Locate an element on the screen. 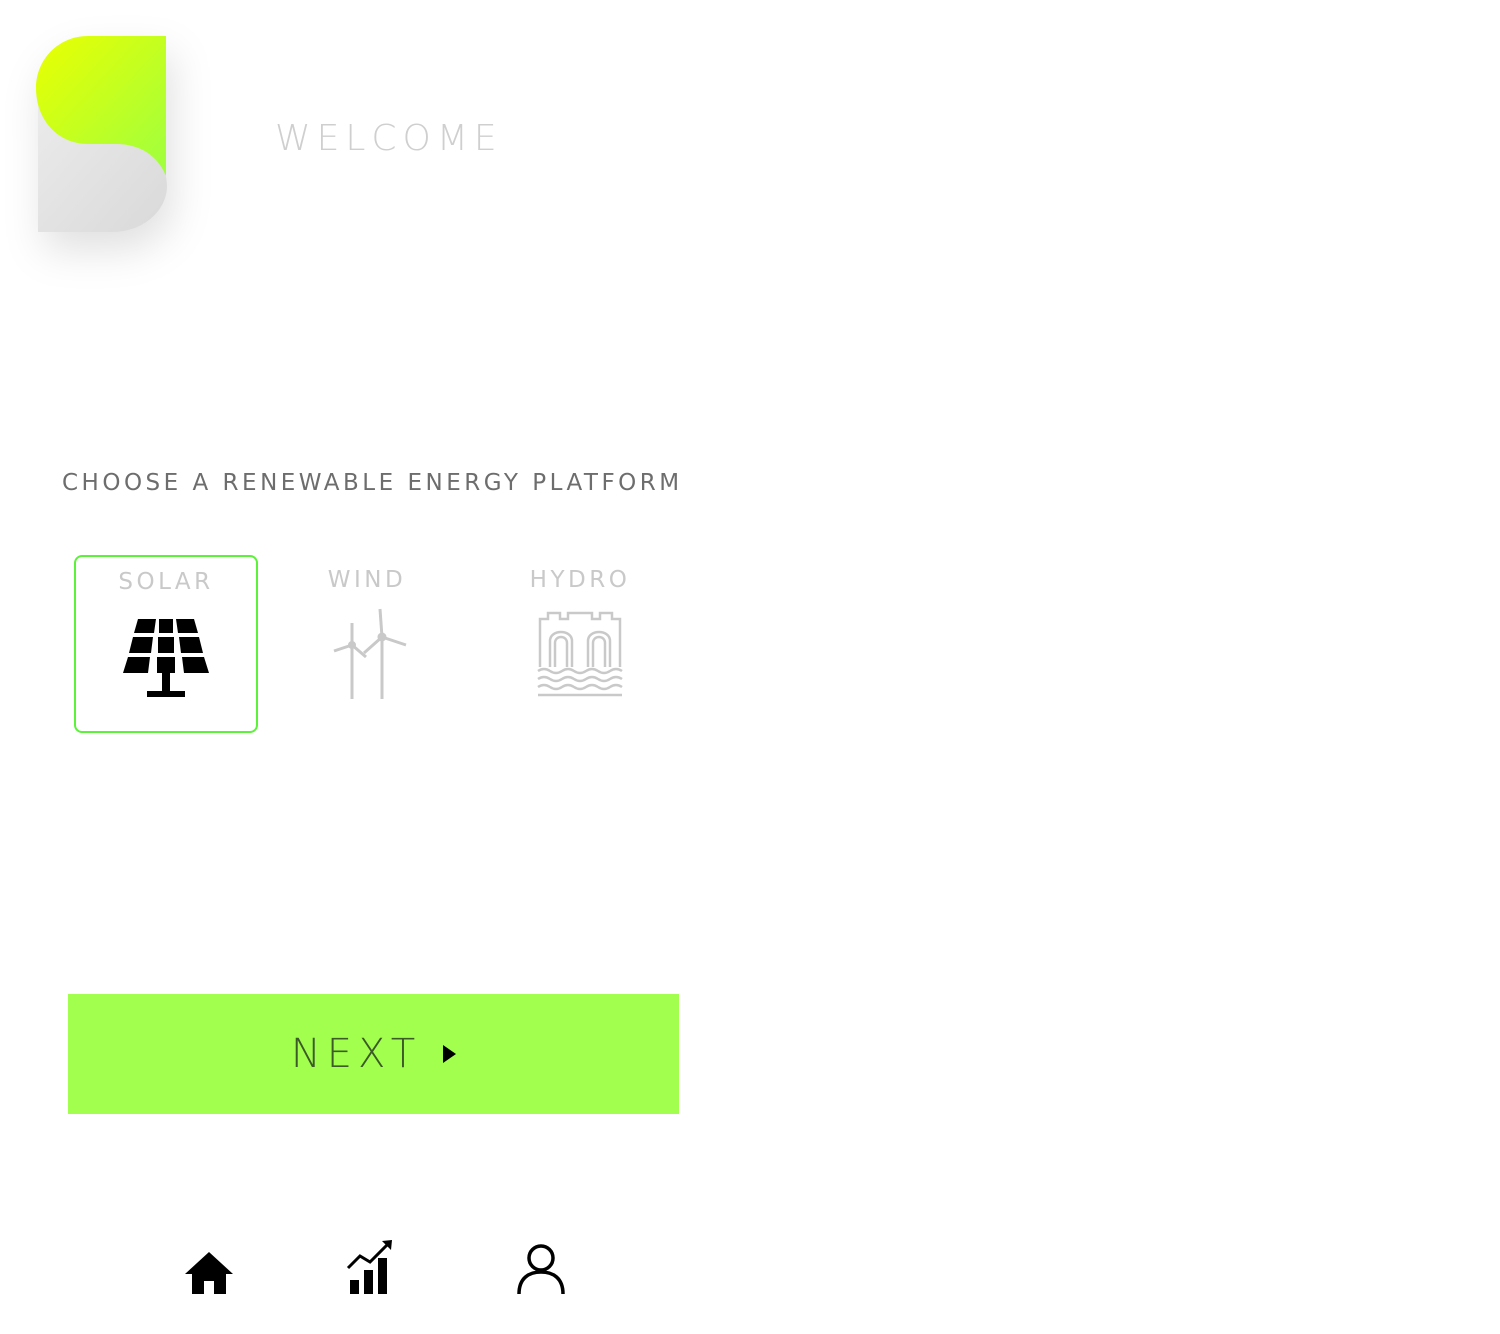 This screenshot has width=1500, height=1334. stats-chart-icon is located at coordinates (369, 1267).